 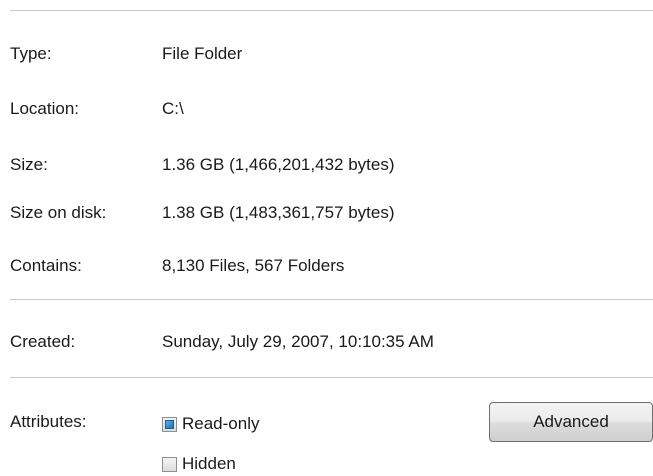 I want to click on type-label: Type:, so click(x=31, y=53).